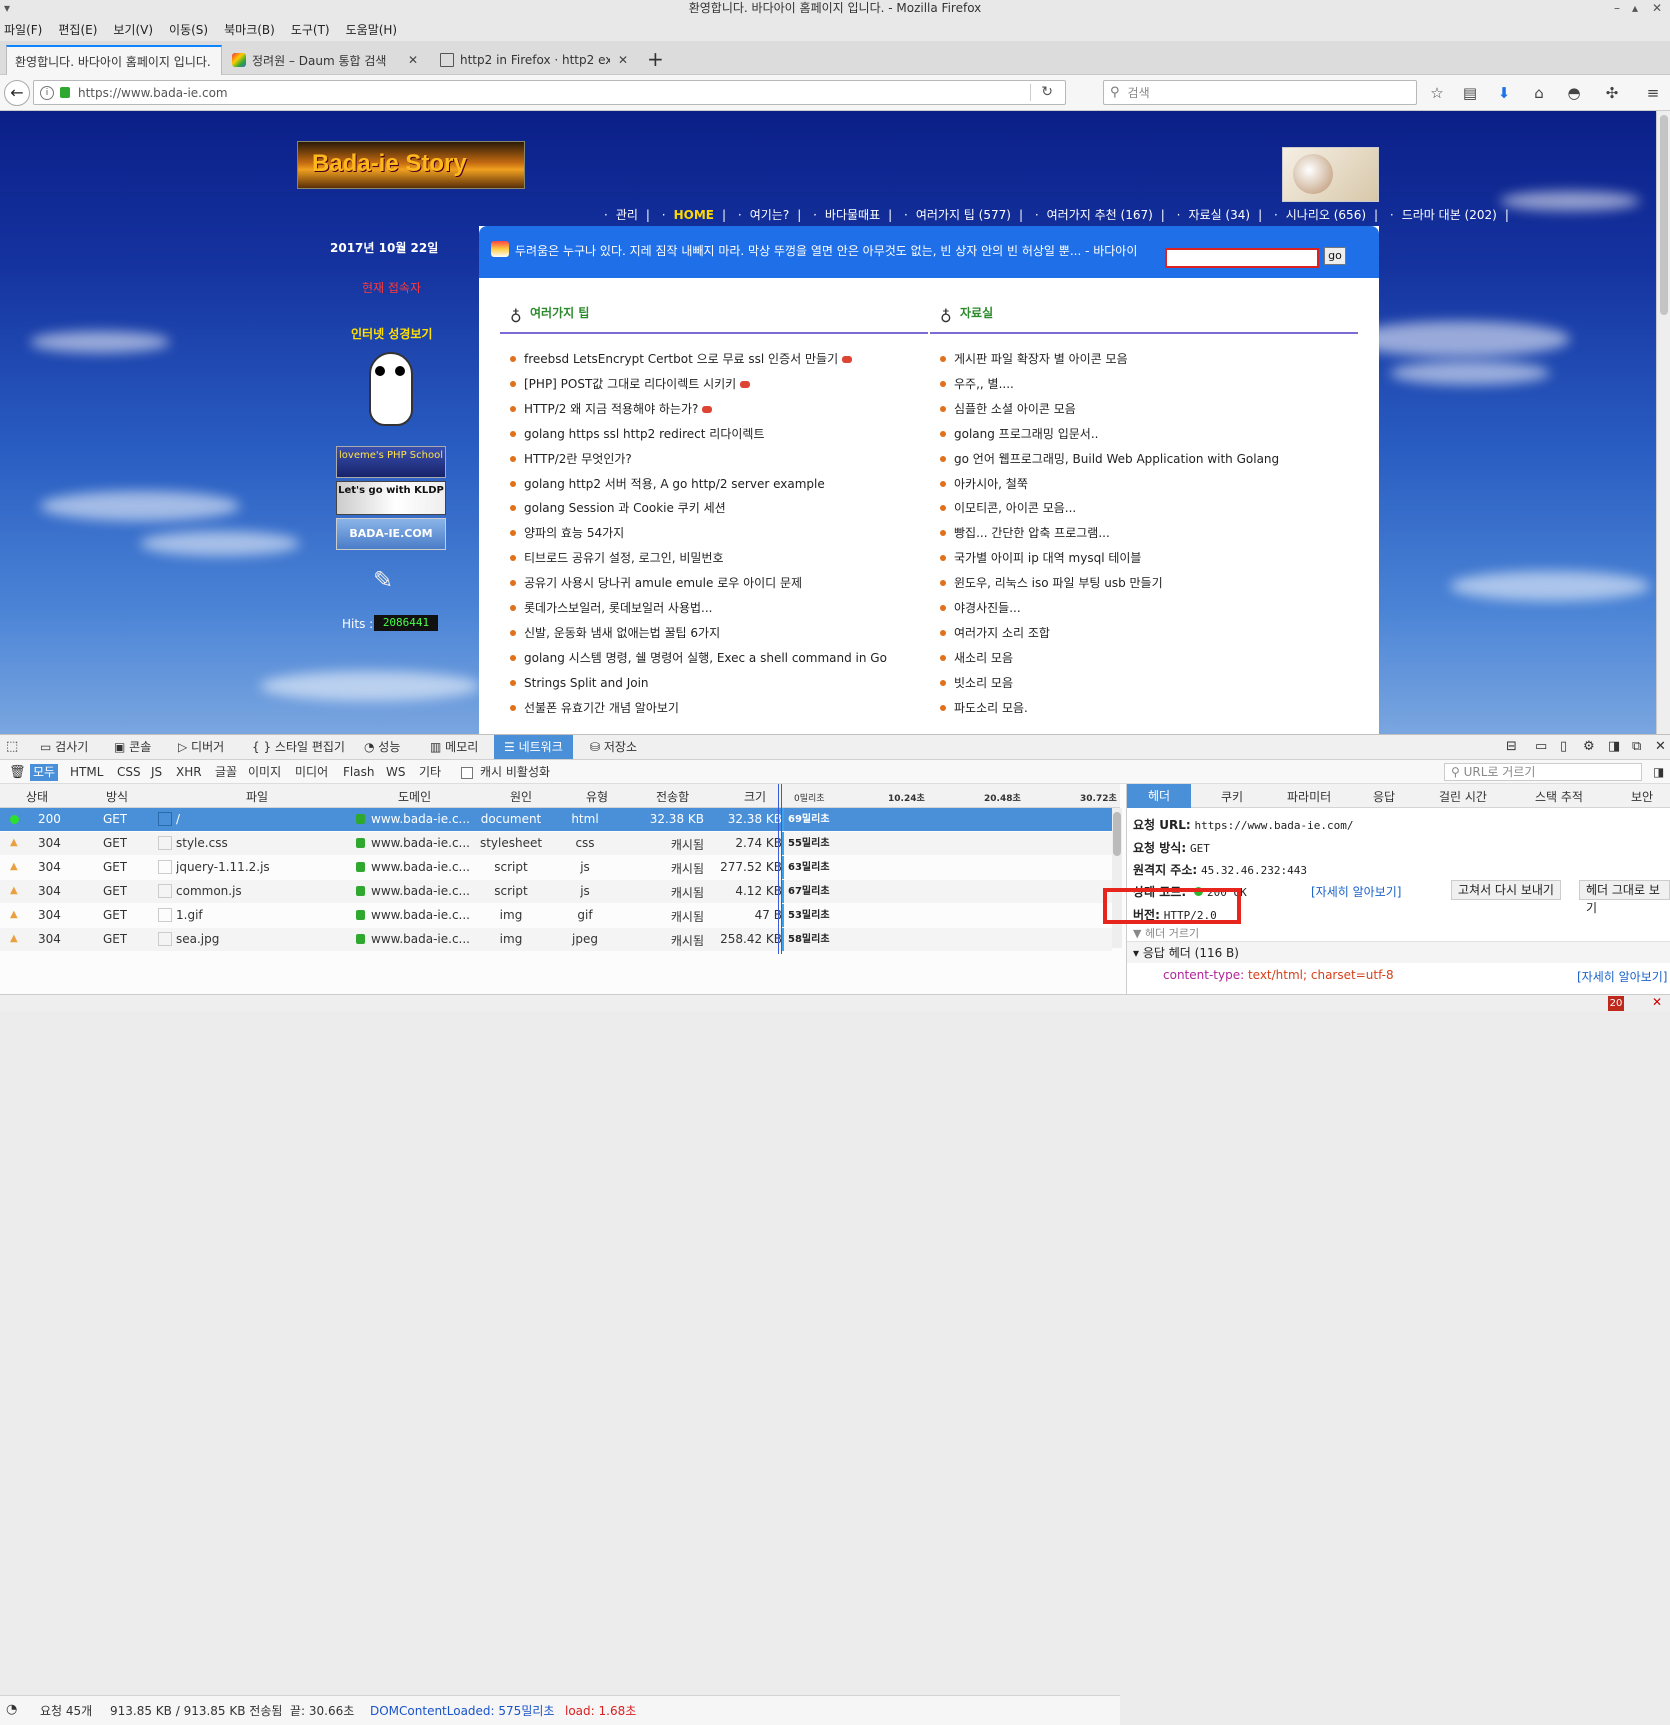  I want to click on site-search-button: go, so click(1335, 256).